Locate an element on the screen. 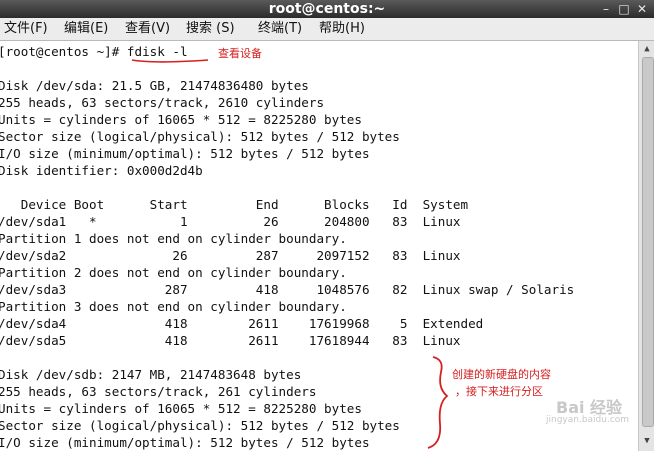 The image size is (654, 451). window-title: root@centos:~ is located at coordinates (327, 9).